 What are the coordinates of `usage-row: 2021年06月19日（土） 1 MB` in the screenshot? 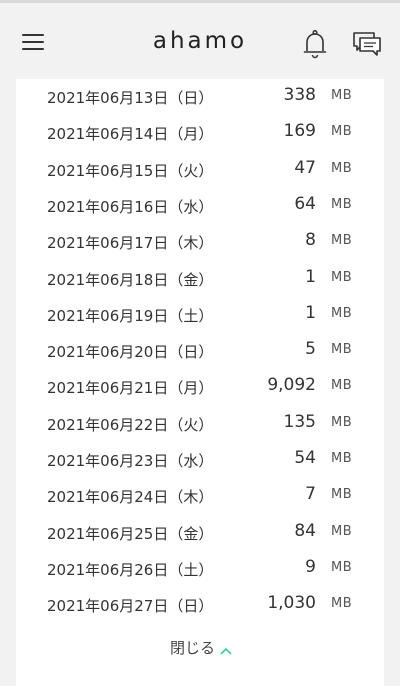 It's located at (200, 315).